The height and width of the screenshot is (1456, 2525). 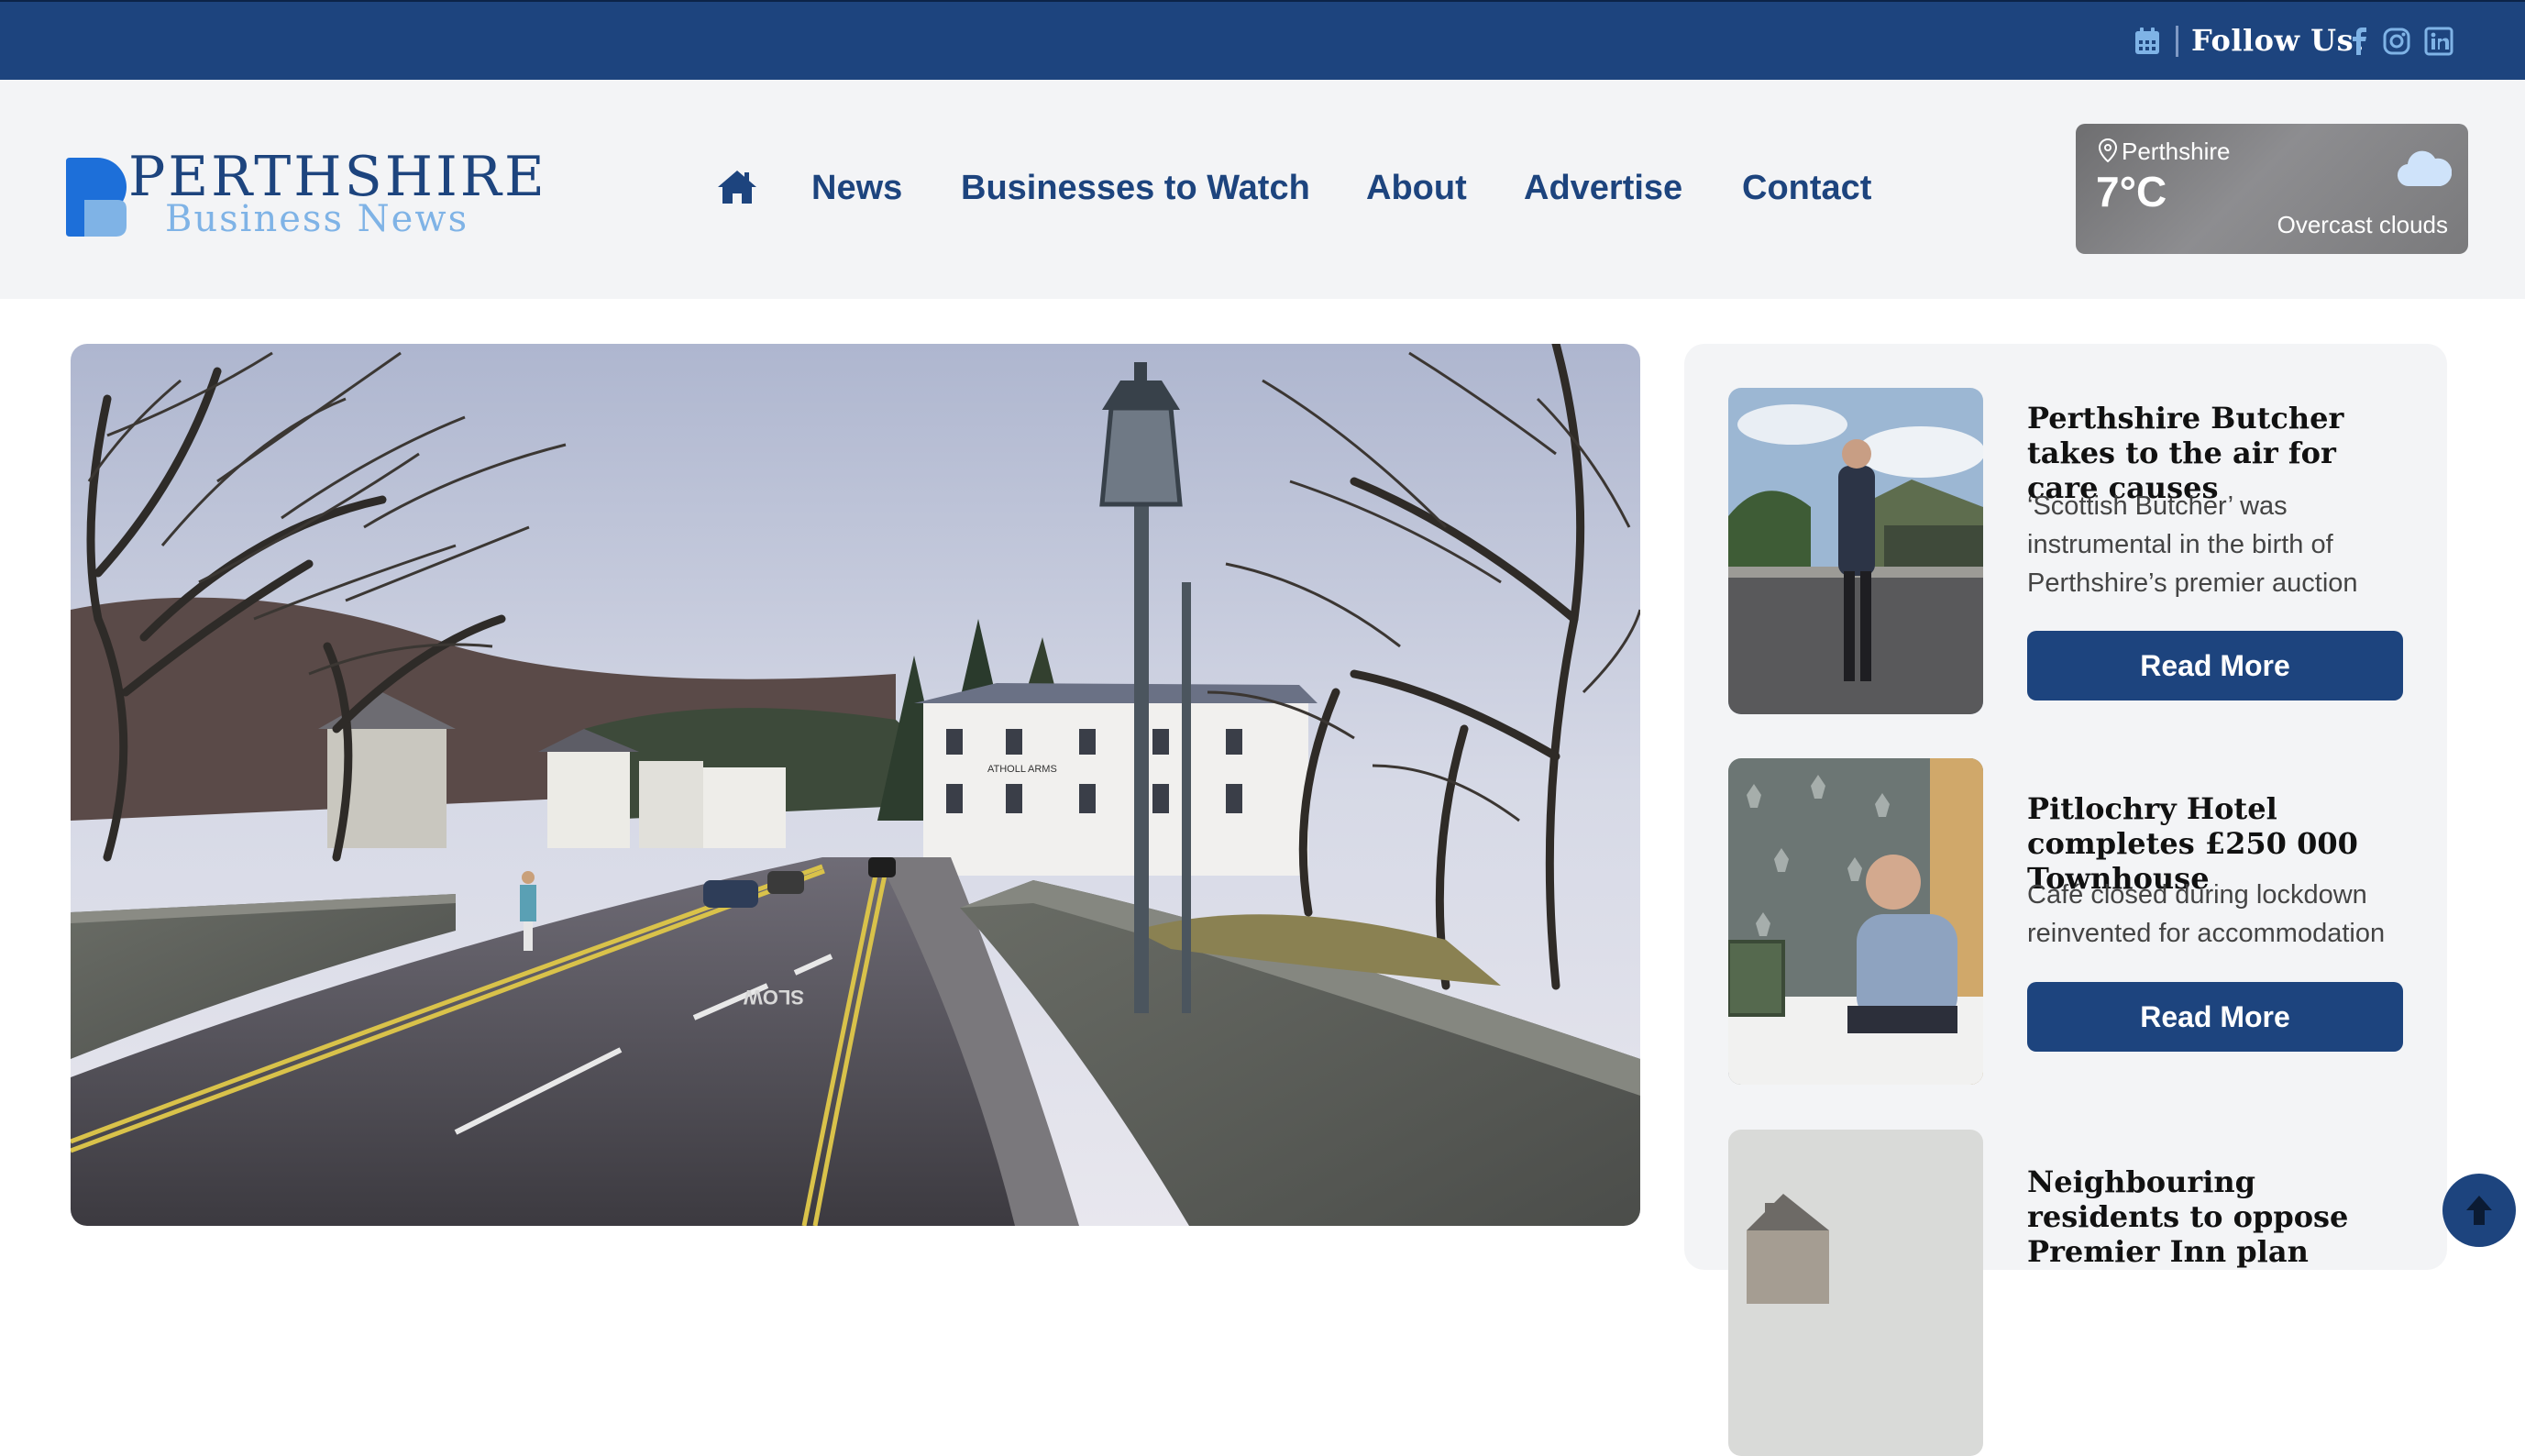 I want to click on nav-about: About, so click(x=1417, y=188).